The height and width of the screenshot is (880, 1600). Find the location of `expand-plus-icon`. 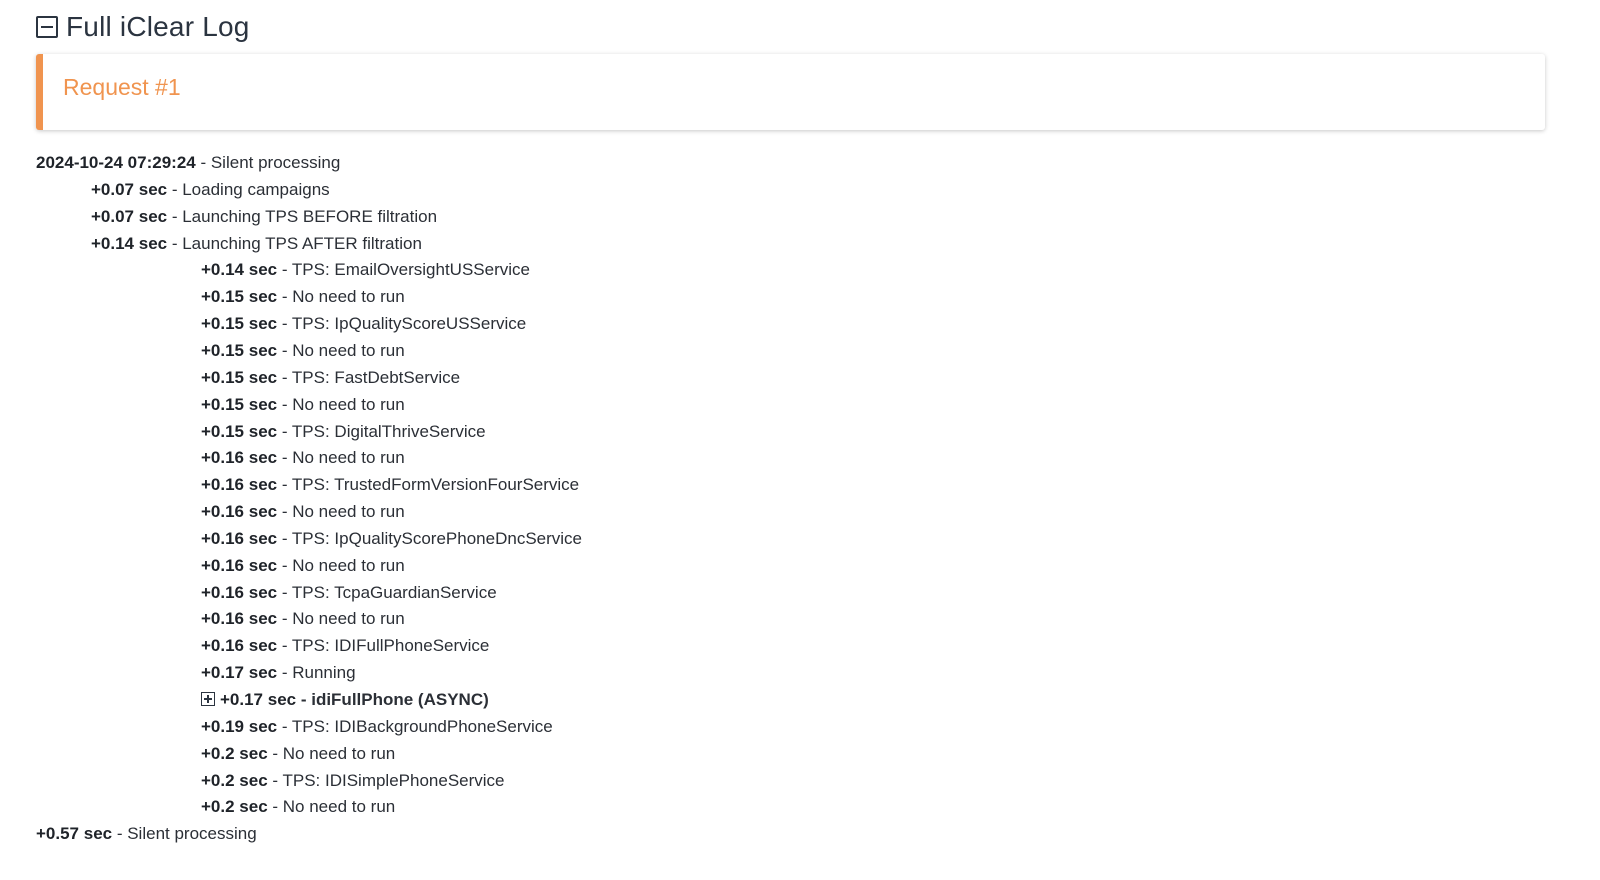

expand-plus-icon is located at coordinates (208, 699).